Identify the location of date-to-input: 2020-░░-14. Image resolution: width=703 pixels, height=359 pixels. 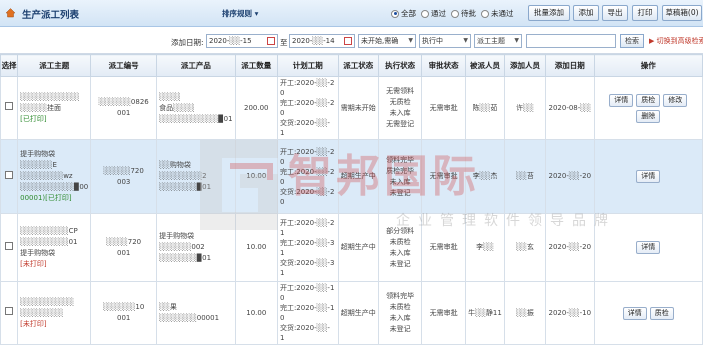
(322, 41).